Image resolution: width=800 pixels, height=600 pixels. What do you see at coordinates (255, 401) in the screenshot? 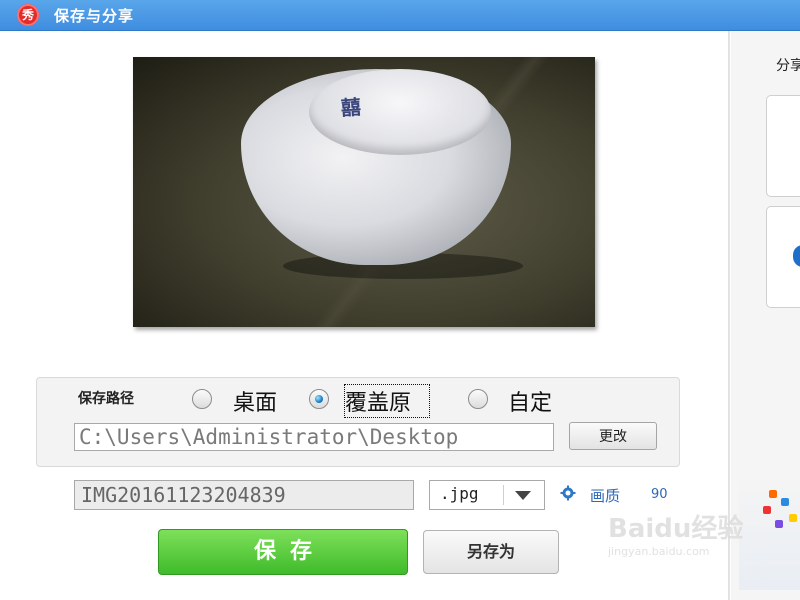
I see `radio-desktop-label: 桌面` at bounding box center [255, 401].